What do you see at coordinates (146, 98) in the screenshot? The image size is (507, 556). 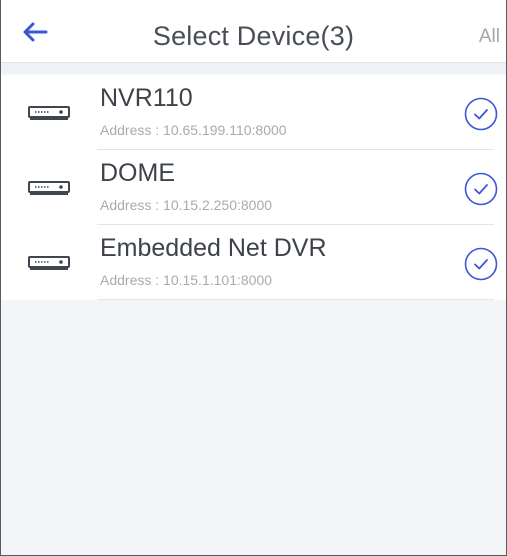 I see `device-name: NVR110` at bounding box center [146, 98].